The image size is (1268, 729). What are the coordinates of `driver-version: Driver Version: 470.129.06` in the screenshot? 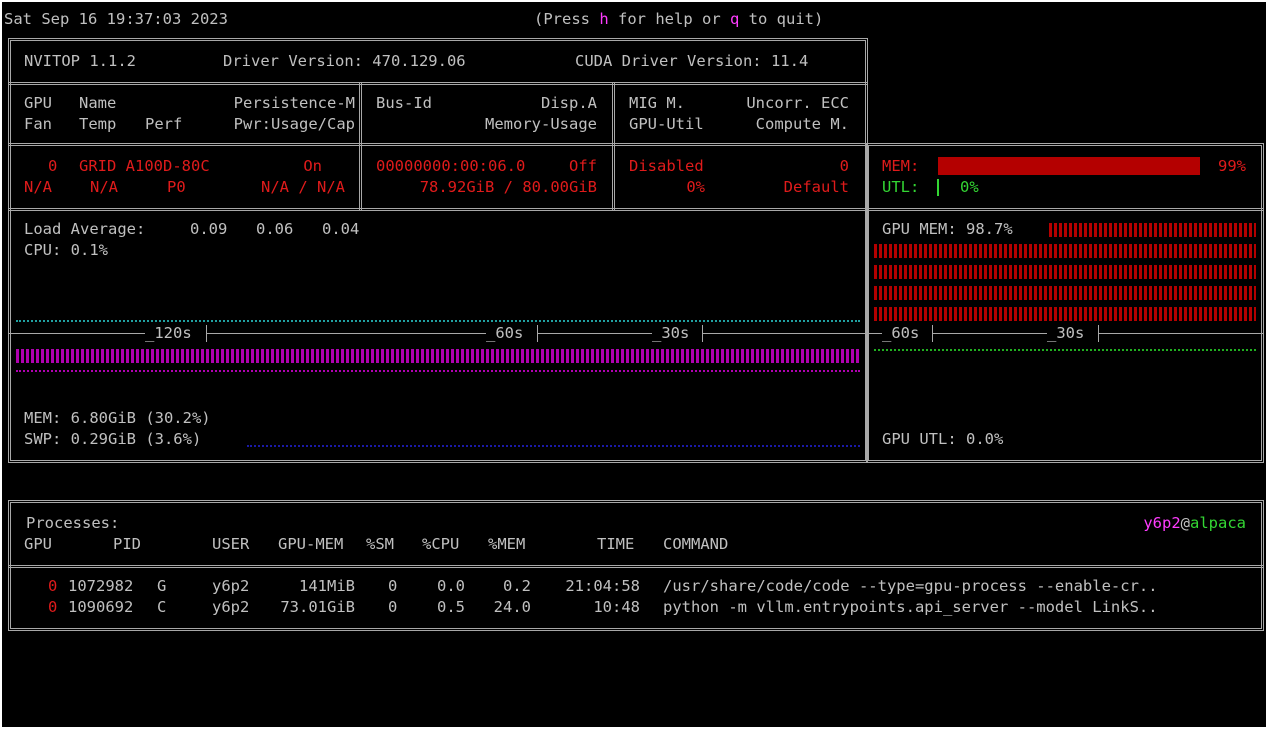 It's located at (344, 61).